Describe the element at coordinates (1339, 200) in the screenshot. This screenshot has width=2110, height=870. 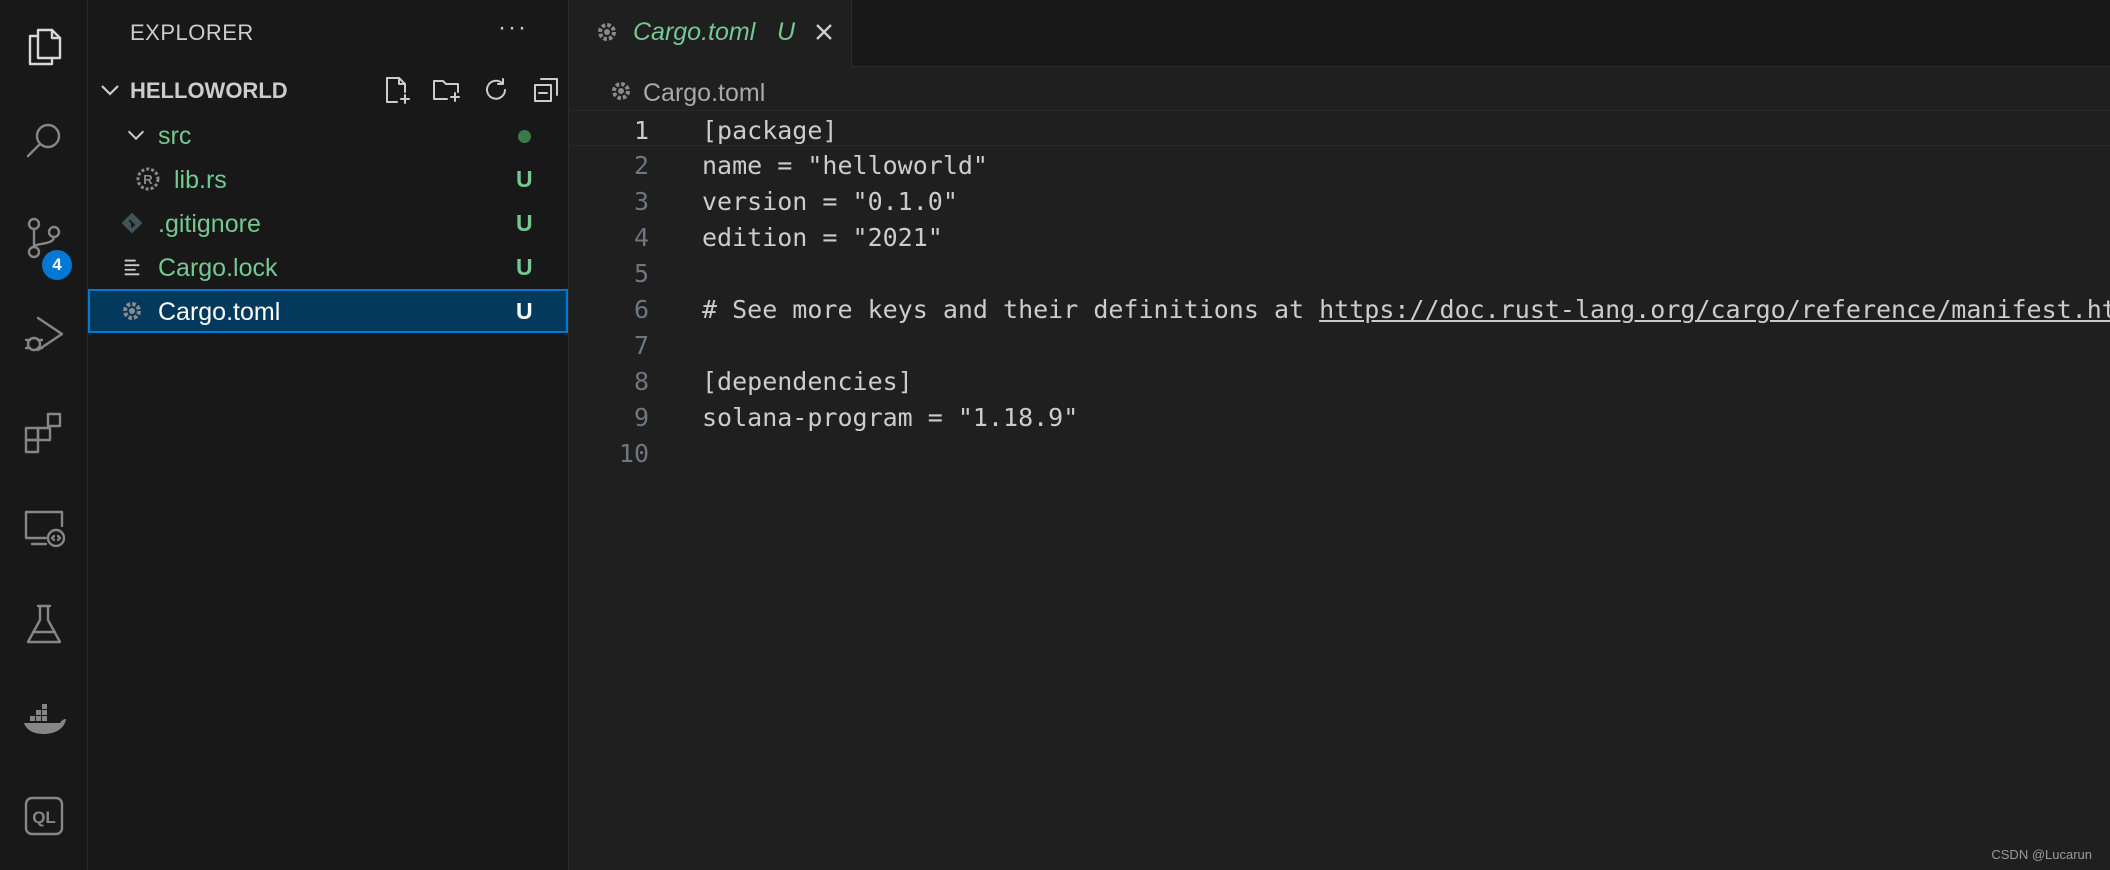
I see `code-line: 3 version = "0.1.0"` at that location.